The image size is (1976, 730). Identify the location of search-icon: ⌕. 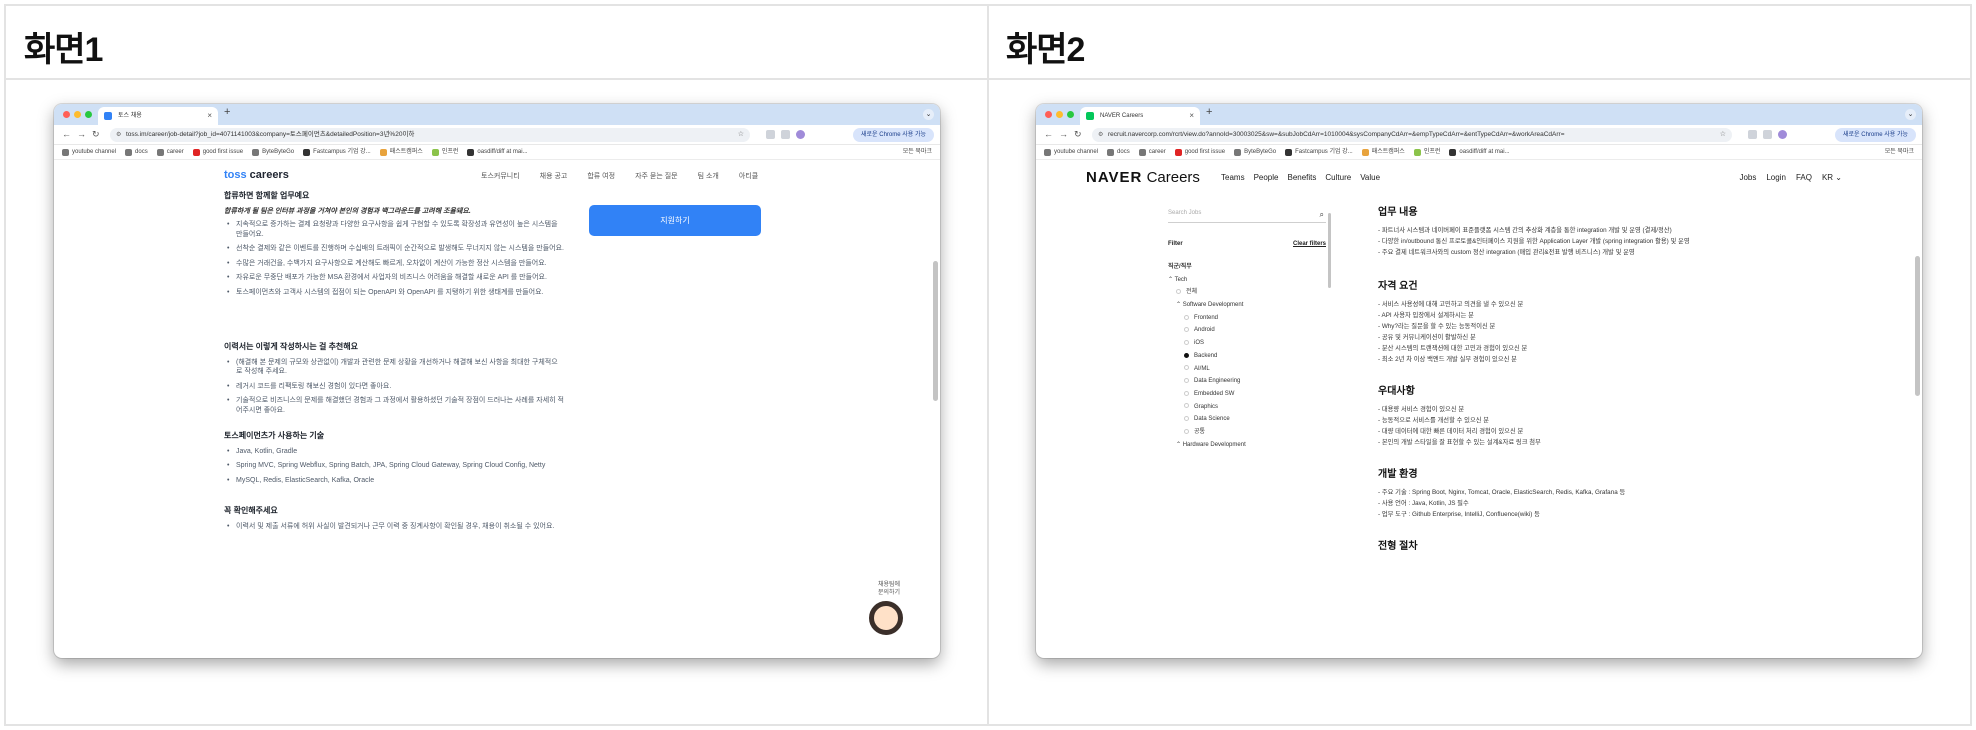
(1322, 215).